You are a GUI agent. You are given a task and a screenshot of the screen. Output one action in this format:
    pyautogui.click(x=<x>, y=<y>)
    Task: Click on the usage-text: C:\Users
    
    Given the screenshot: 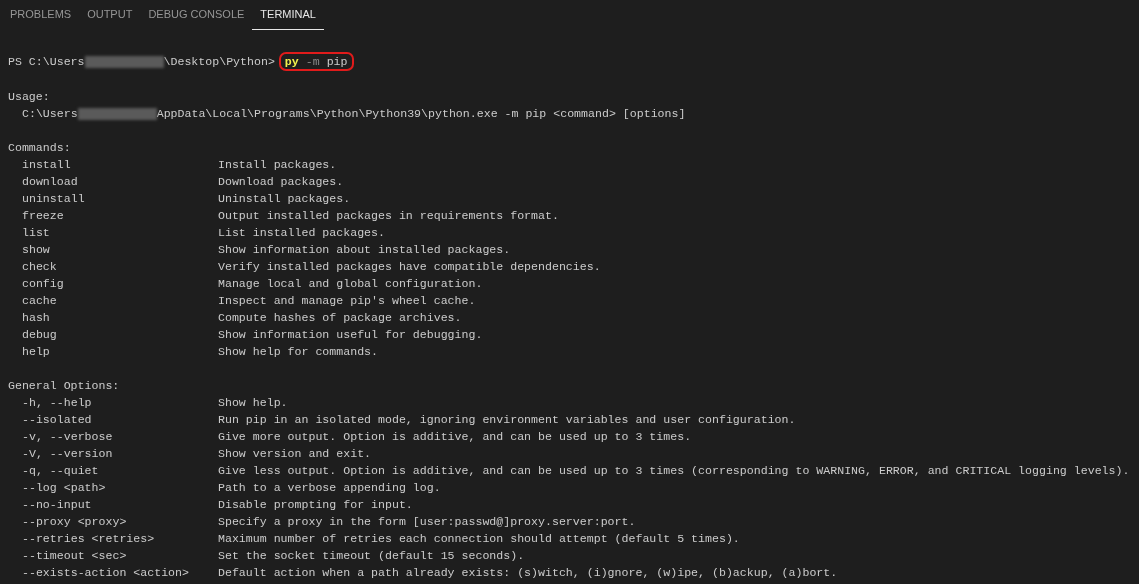 What is the action you would take?
    pyautogui.click(x=50, y=114)
    